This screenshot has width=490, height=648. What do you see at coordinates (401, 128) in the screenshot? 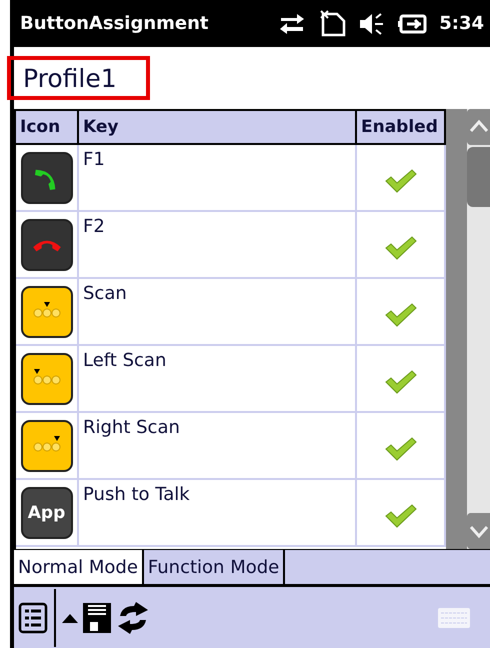
I see `column-header: Enabled` at bounding box center [401, 128].